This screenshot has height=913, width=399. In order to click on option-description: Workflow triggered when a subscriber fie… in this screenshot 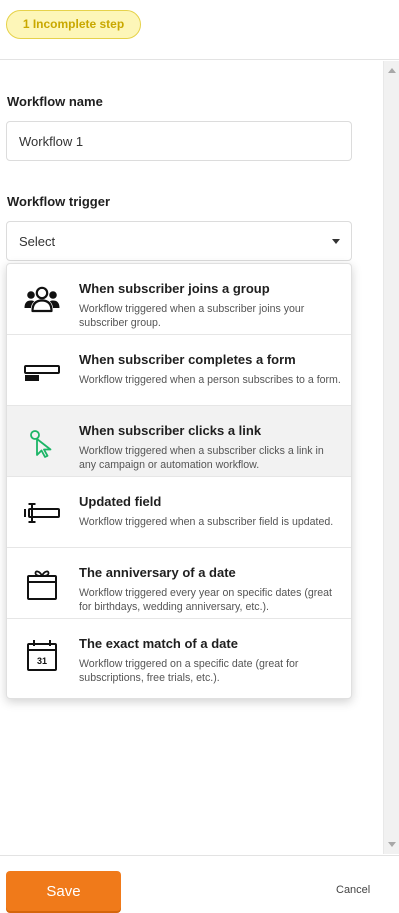, I will do `click(206, 522)`.